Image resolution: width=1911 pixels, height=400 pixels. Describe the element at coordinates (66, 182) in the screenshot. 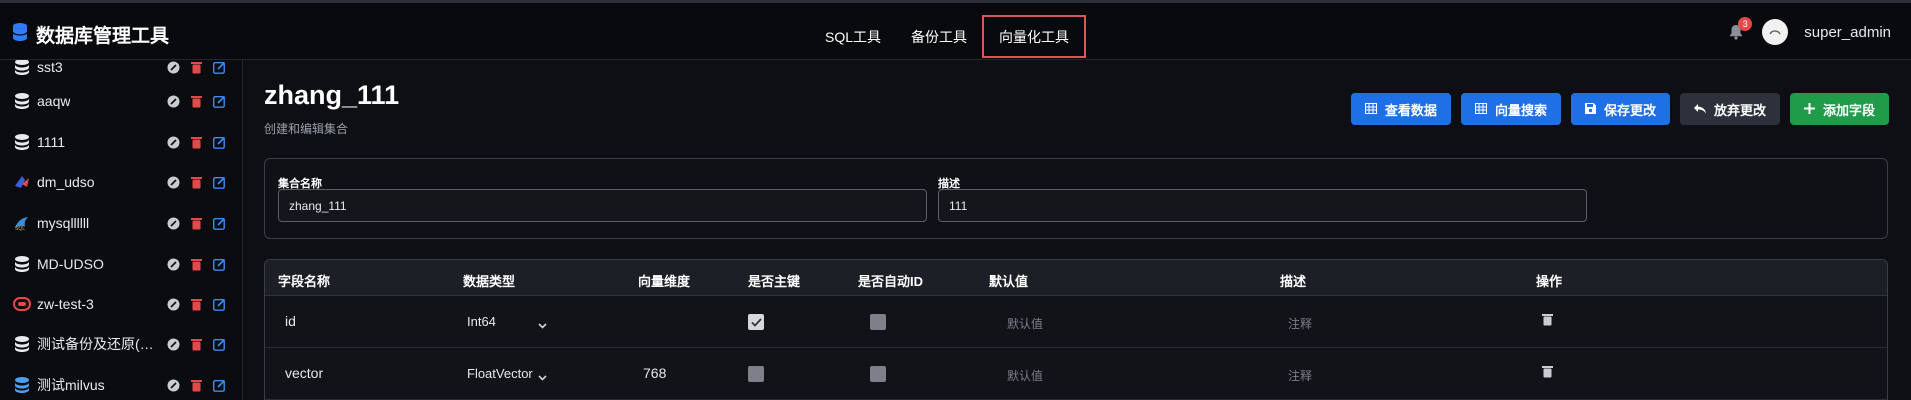

I see `sidebar-item-label: dm_udso` at that location.